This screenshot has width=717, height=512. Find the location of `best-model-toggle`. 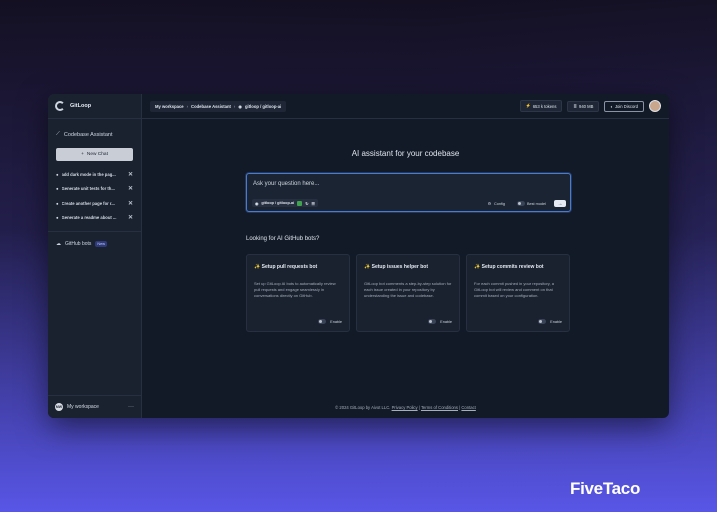

best-model-toggle is located at coordinates (521, 203).